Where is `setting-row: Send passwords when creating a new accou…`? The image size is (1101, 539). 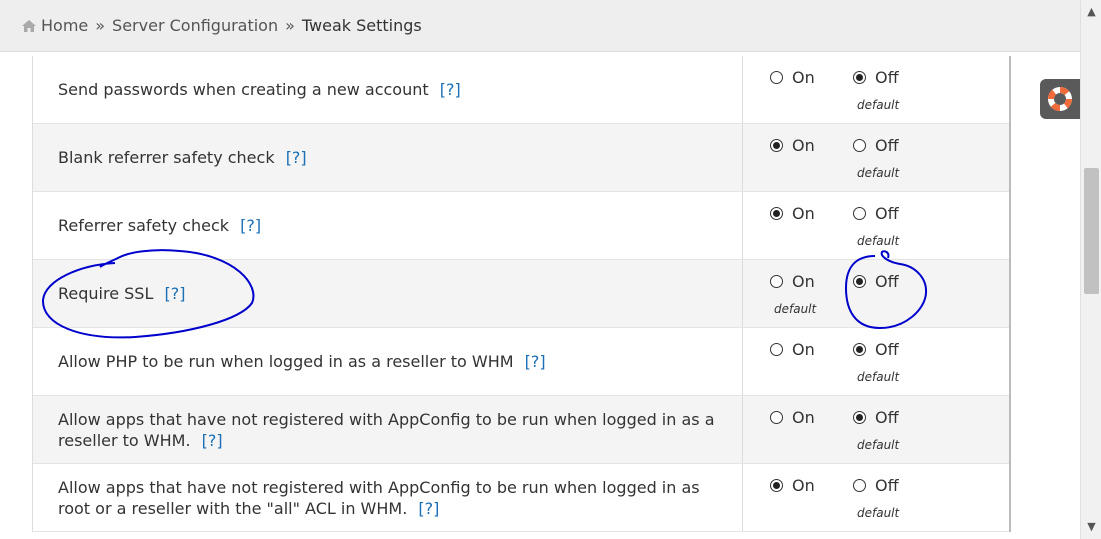
setting-row: Send passwords when creating a new accou… is located at coordinates (521, 90).